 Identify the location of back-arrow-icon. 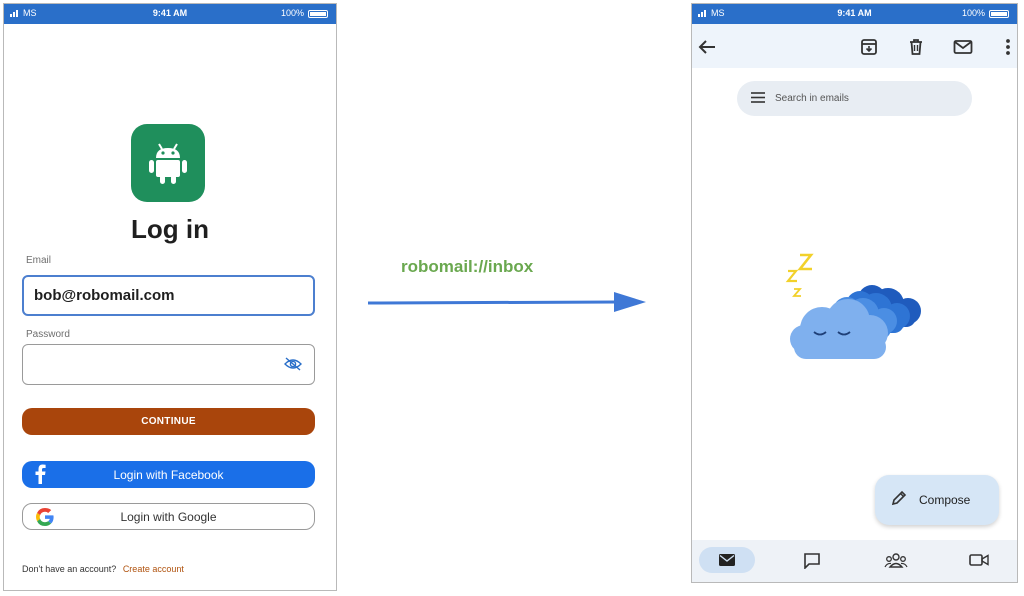
(707, 47).